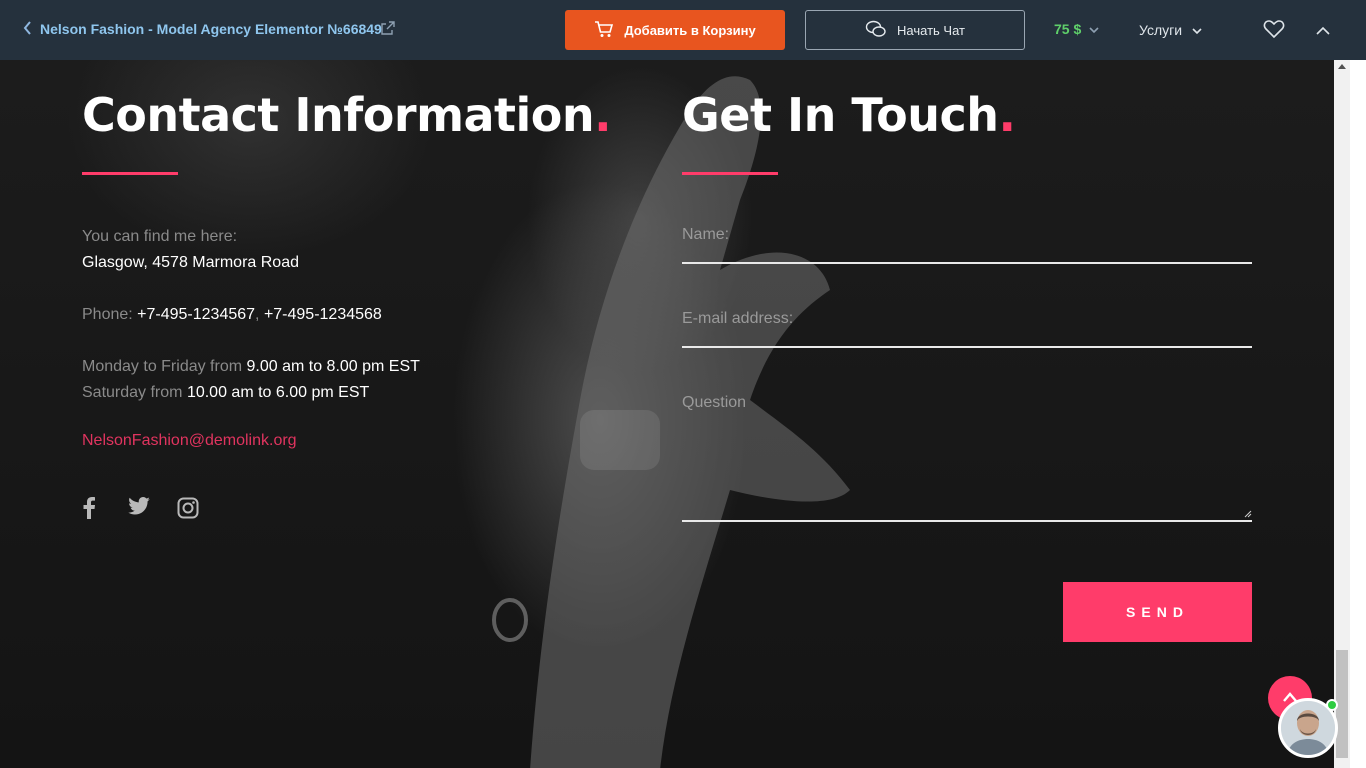 The image size is (1366, 768). I want to click on contact-title: Contact Information., so click(347, 115).